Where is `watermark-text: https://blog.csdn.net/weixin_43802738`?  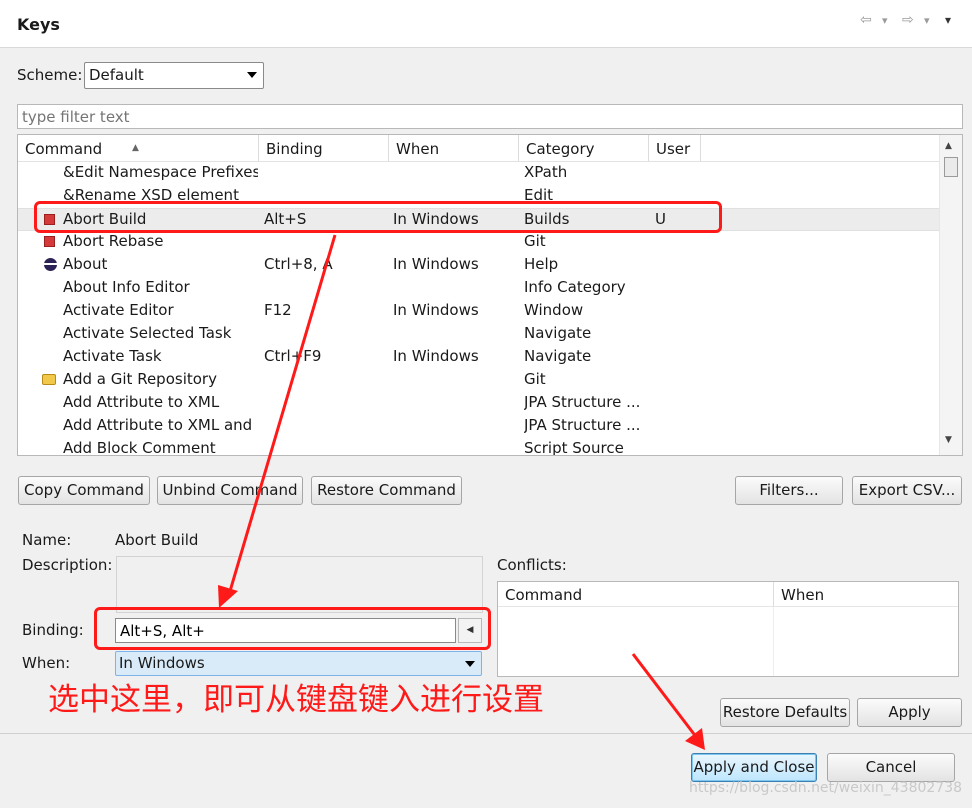
watermark-text: https://blog.csdn.net/weixin_43802738 is located at coordinates (826, 788).